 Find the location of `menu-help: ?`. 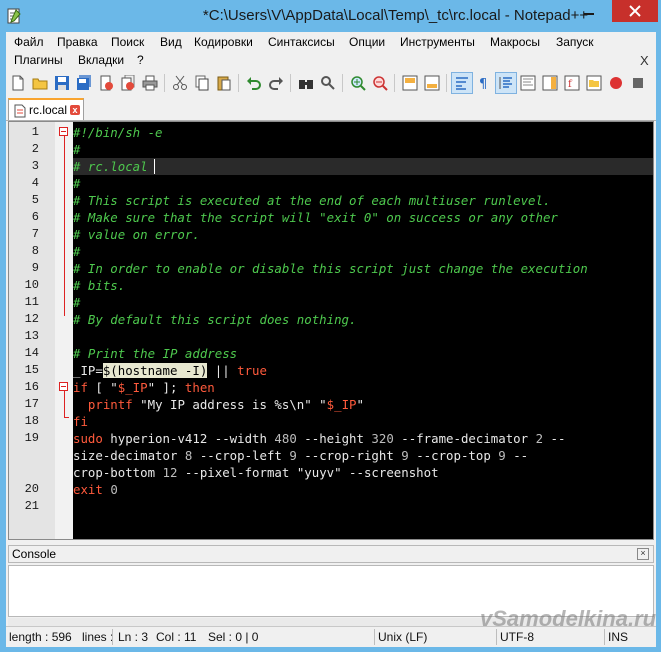

menu-help: ? is located at coordinates (140, 60).